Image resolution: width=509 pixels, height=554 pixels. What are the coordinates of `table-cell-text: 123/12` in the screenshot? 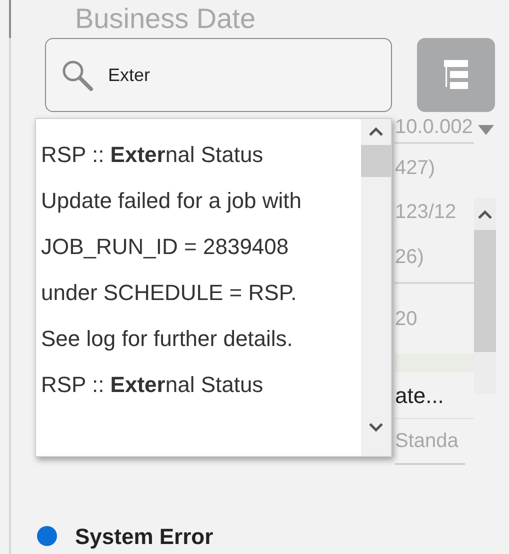 It's located at (425, 212).